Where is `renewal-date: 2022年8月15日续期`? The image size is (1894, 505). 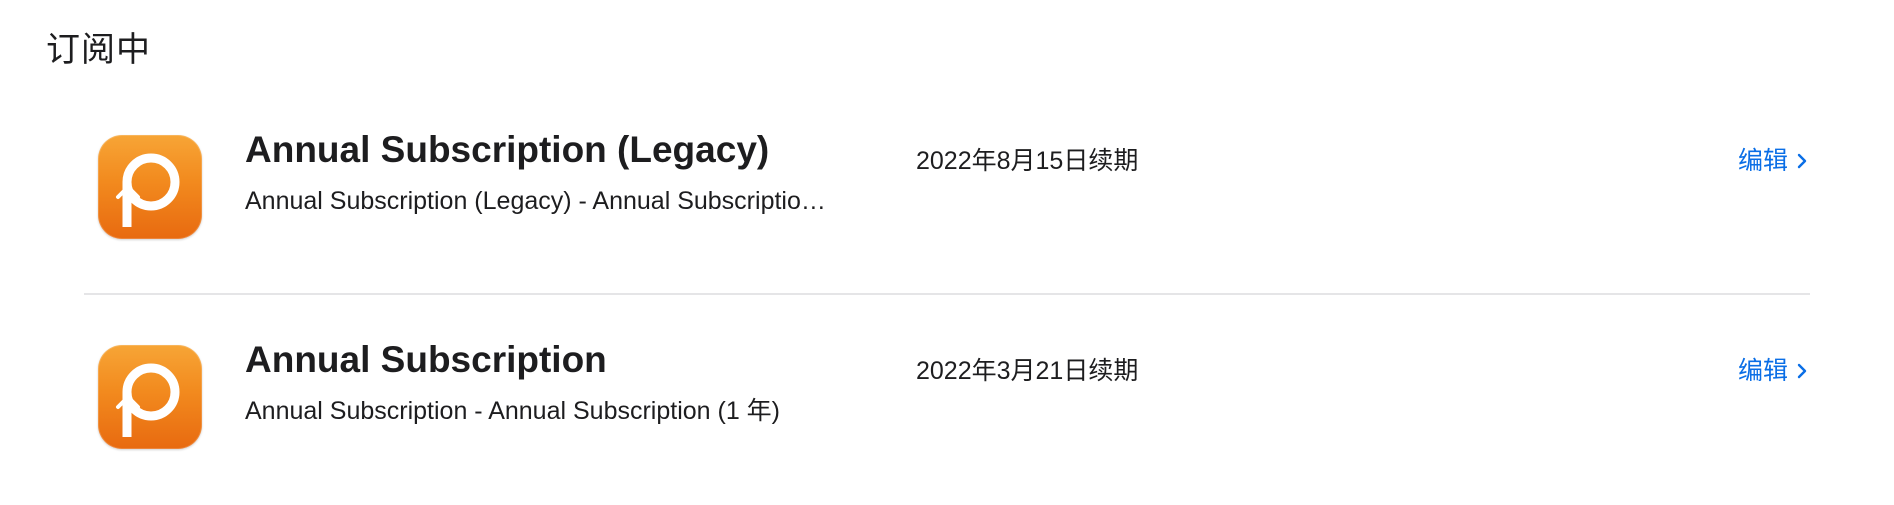 renewal-date: 2022年8月15日续期 is located at coordinates (1027, 161).